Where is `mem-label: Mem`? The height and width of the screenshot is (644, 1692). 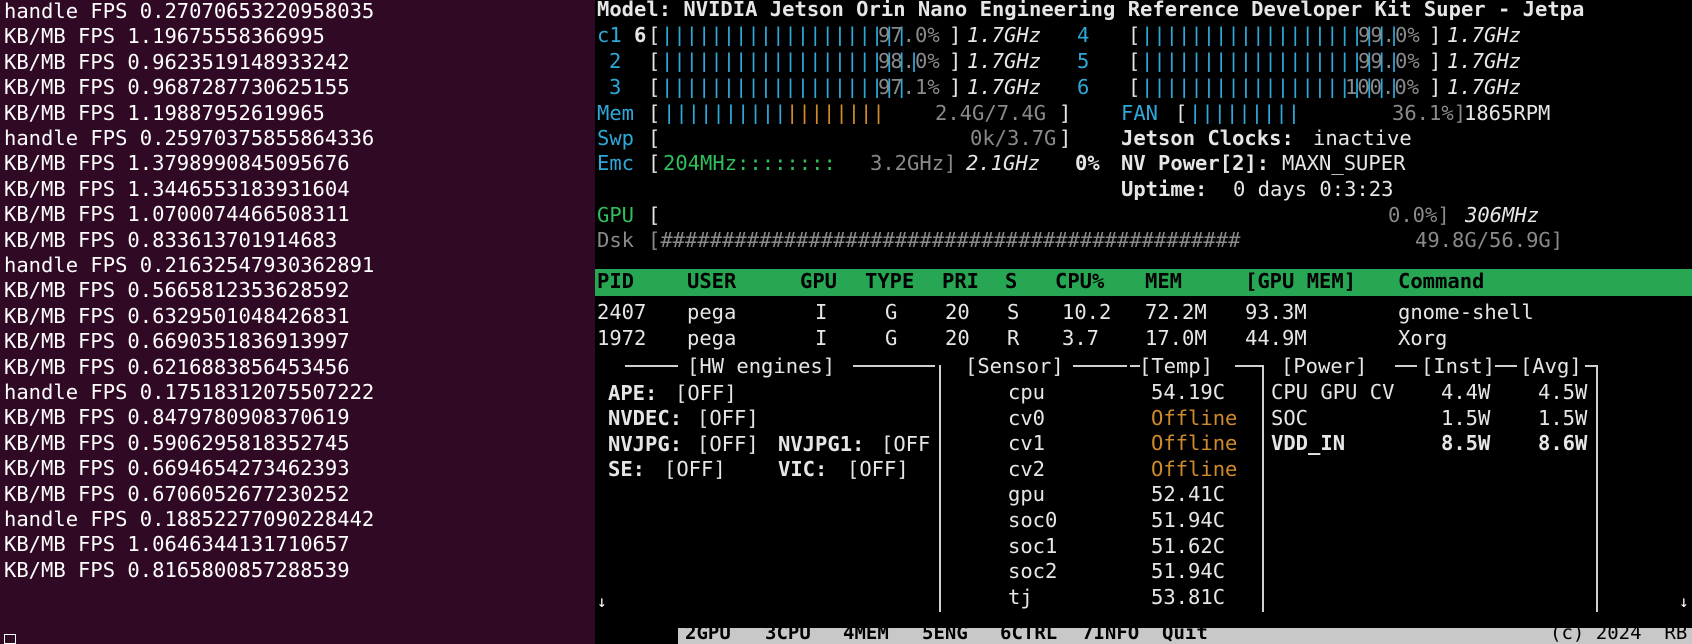
mem-label: Mem is located at coordinates (616, 113).